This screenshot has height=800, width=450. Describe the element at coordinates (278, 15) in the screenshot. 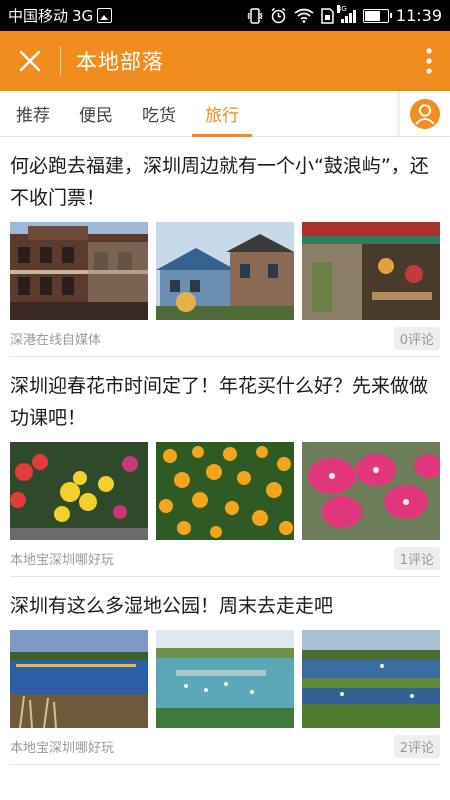

I see `alarm-icon` at that location.